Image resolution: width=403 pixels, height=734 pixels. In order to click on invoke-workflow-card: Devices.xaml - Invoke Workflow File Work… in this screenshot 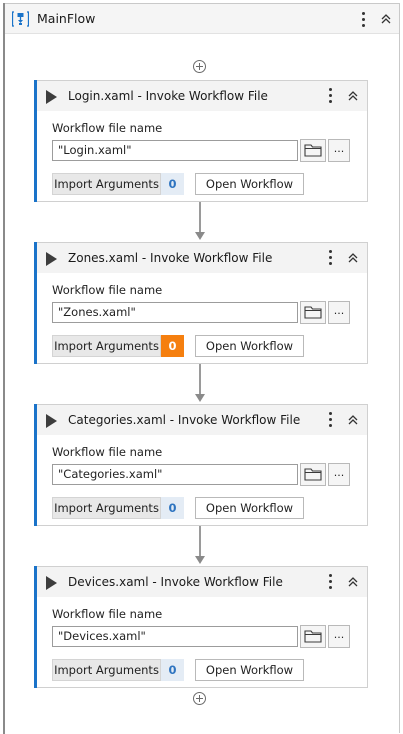, I will do `click(201, 627)`.